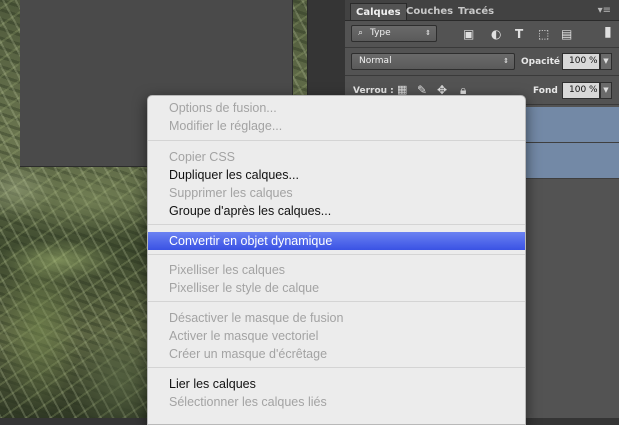  Describe the element at coordinates (468, 34) in the screenshot. I see `pixel-filter-icon: ▣` at that location.